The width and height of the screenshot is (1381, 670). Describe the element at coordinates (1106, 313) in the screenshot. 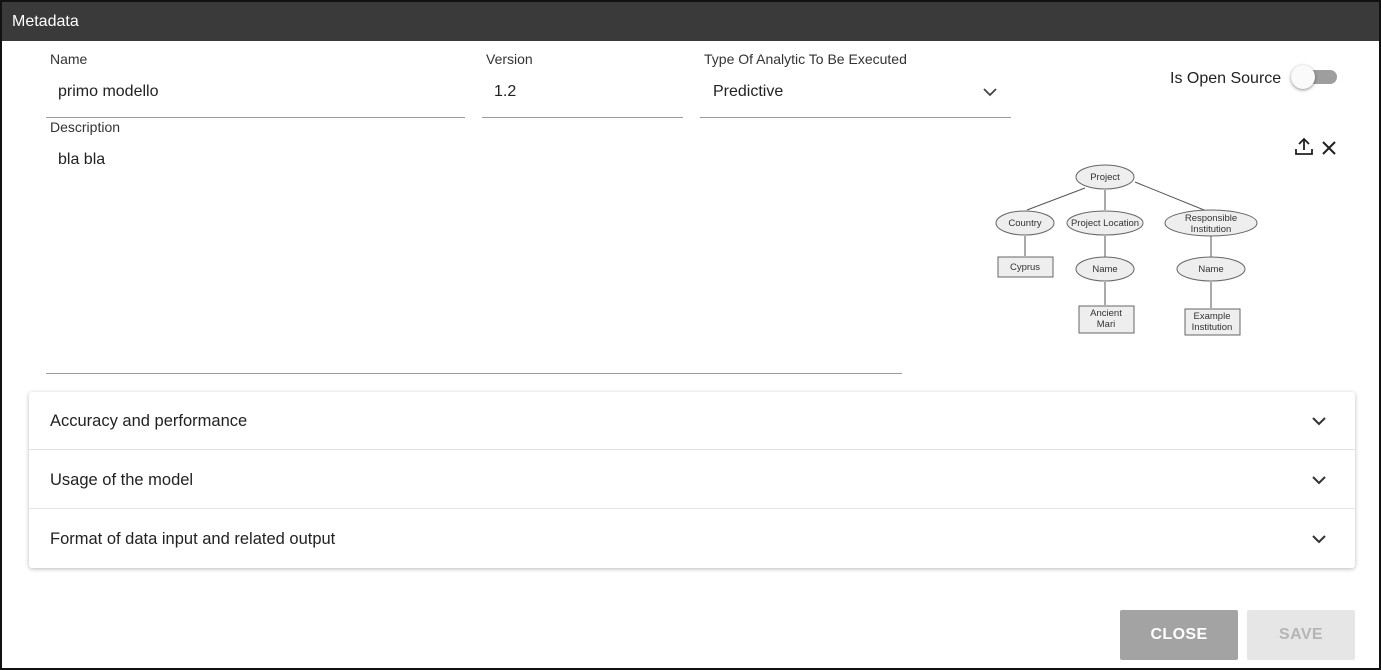

I see `diagram-node-ancient: Ancient` at that location.